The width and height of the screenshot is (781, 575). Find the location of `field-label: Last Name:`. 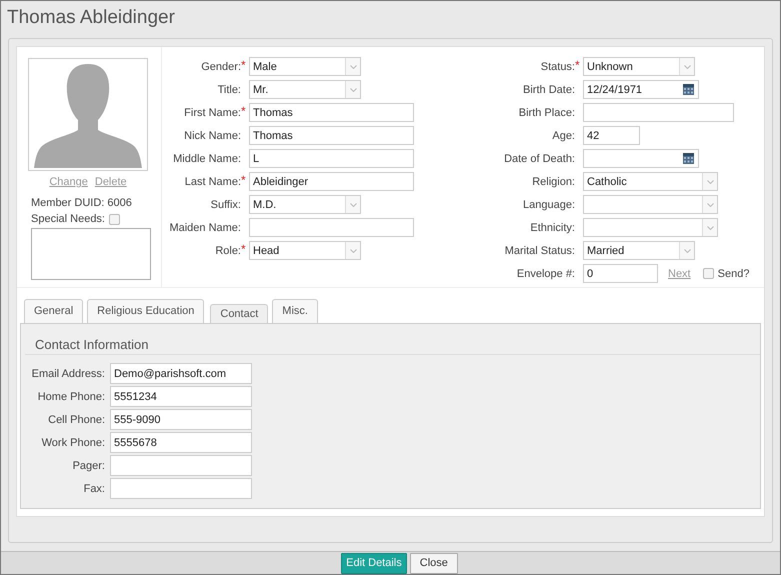

field-label: Last Name: is located at coordinates (212, 182).